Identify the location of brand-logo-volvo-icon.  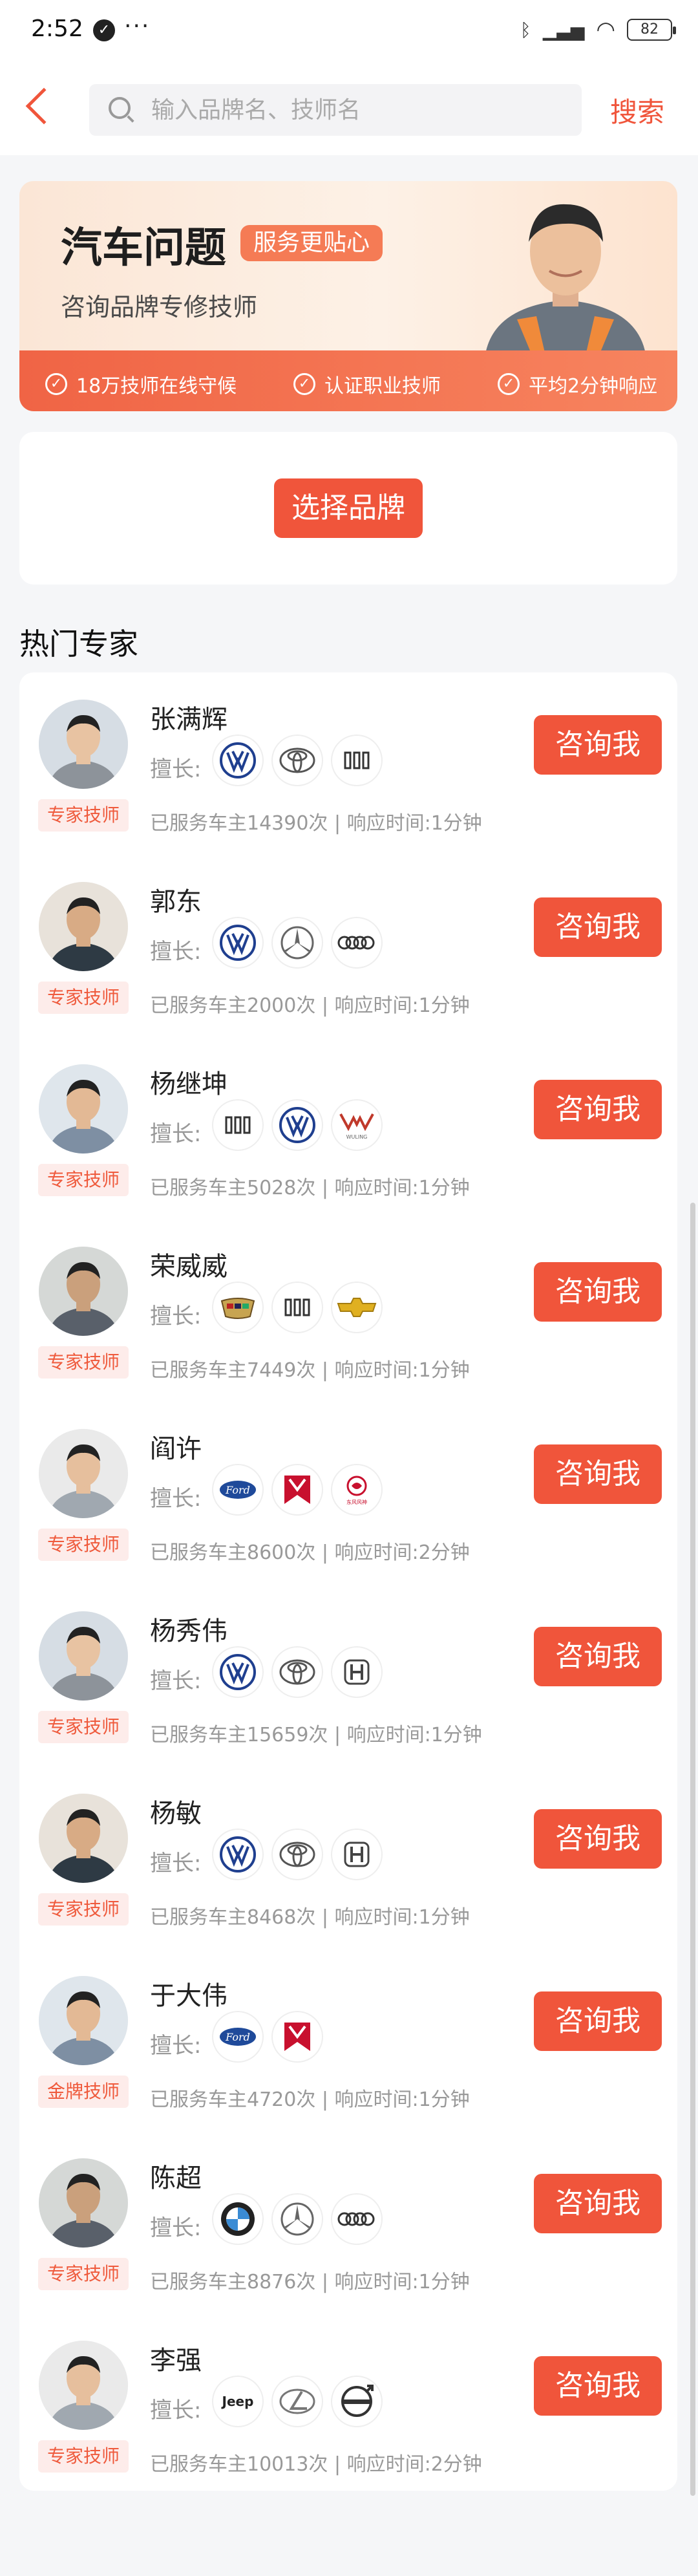
(356, 2401).